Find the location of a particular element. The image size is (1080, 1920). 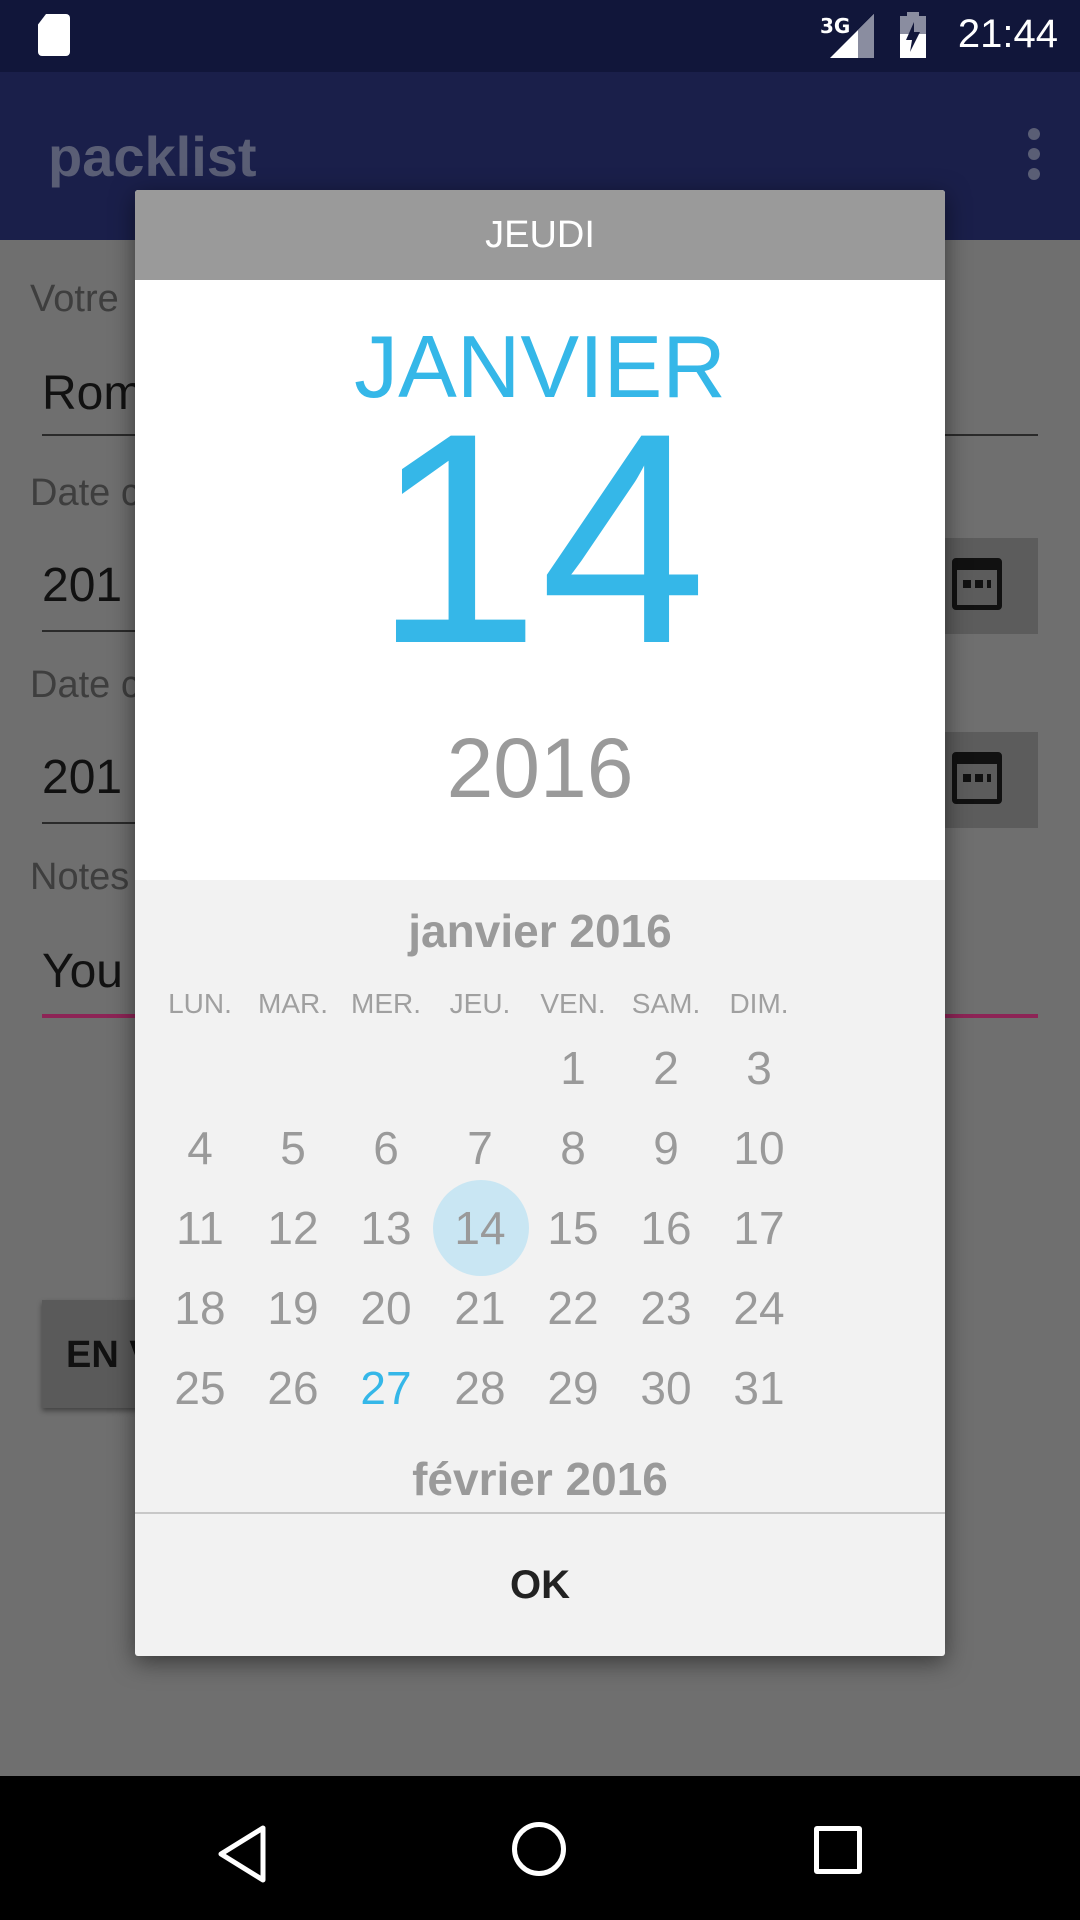

home-icon is located at coordinates (539, 1849).